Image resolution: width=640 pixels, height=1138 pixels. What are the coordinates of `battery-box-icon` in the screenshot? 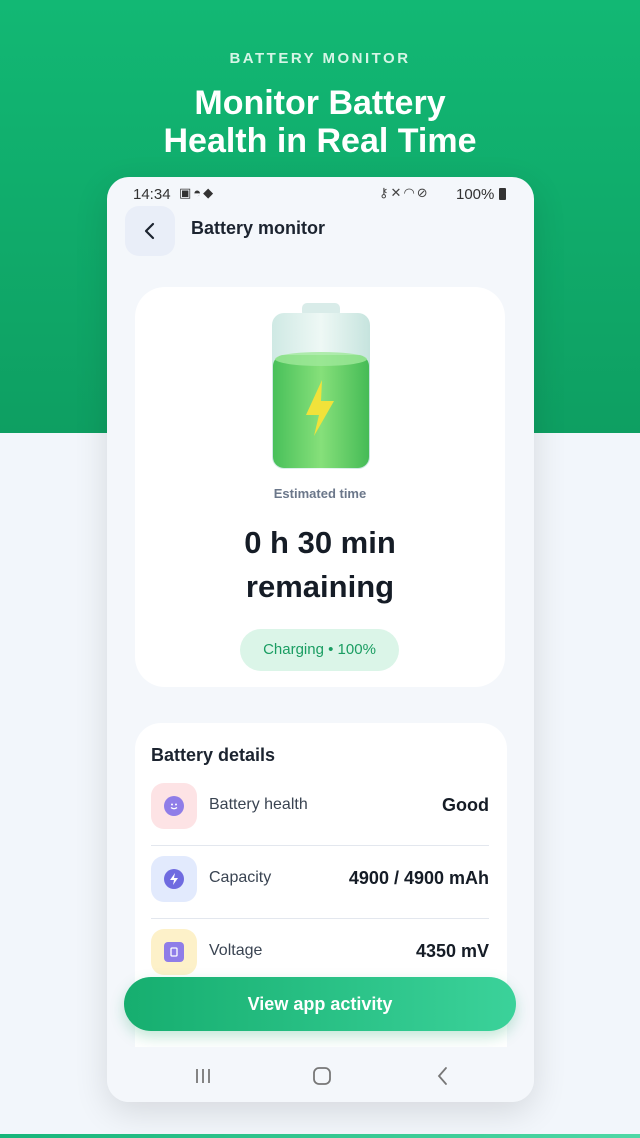 It's located at (174, 952).